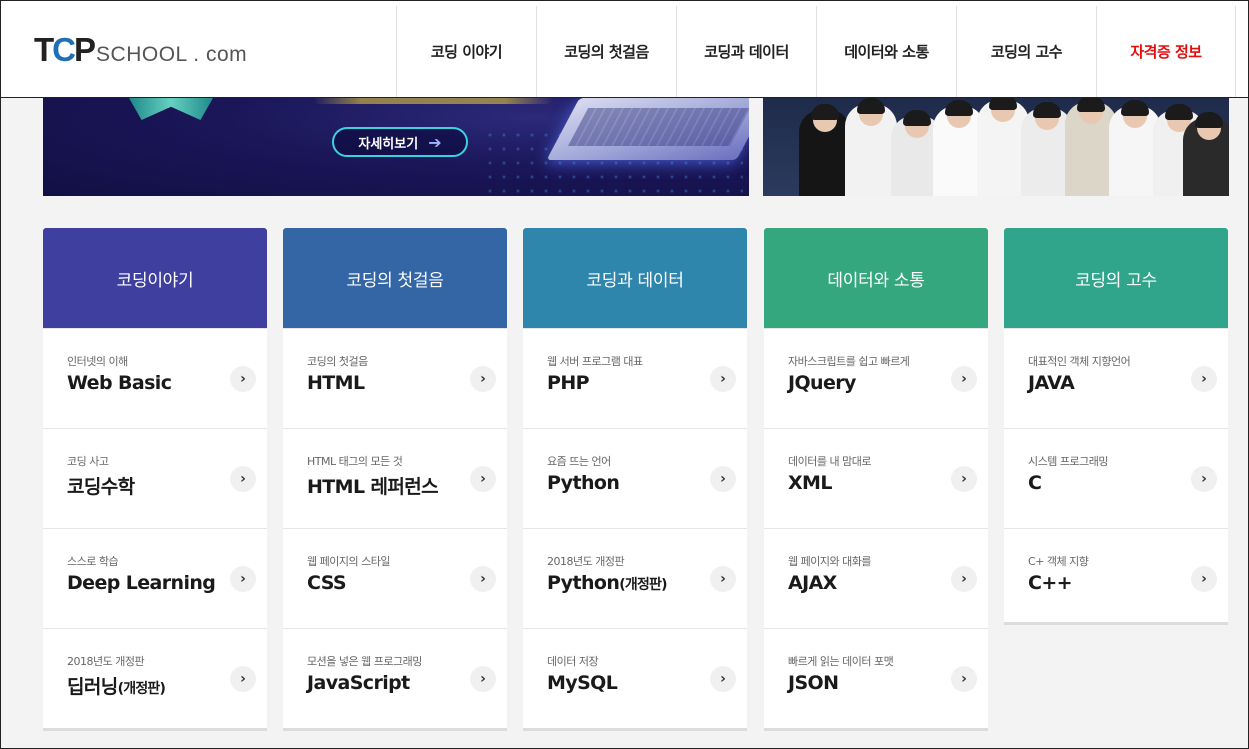  Describe the element at coordinates (141, 583) in the screenshot. I see `course-title: Deep Learning` at that location.